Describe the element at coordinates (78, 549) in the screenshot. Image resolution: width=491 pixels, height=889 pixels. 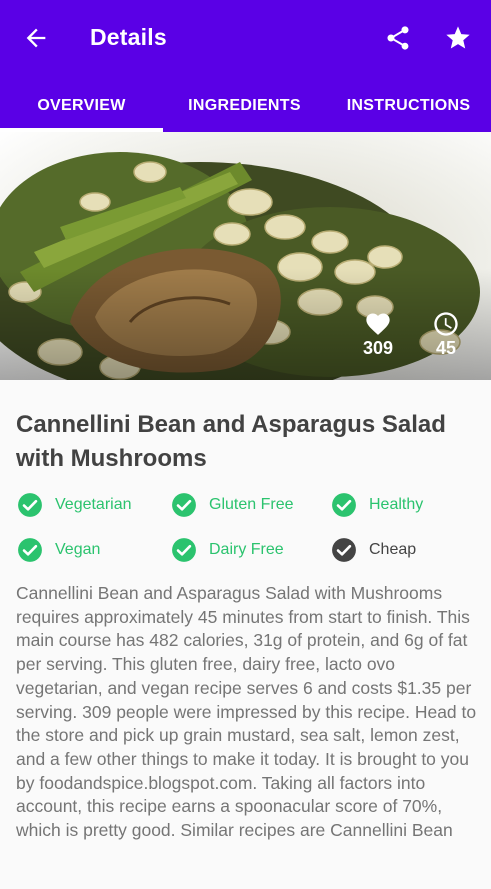
I see `tag-label: Vegan` at that location.